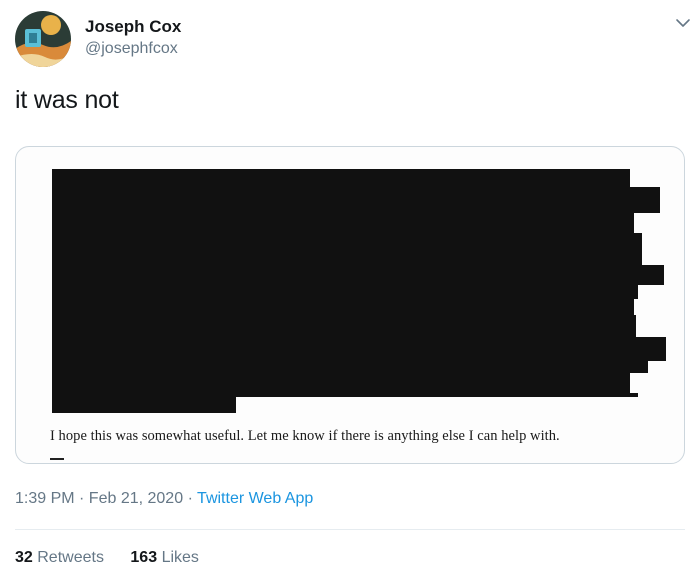 The width and height of the screenshot is (700, 586). What do you see at coordinates (57, 459) in the screenshot?
I see `document-mark` at bounding box center [57, 459].